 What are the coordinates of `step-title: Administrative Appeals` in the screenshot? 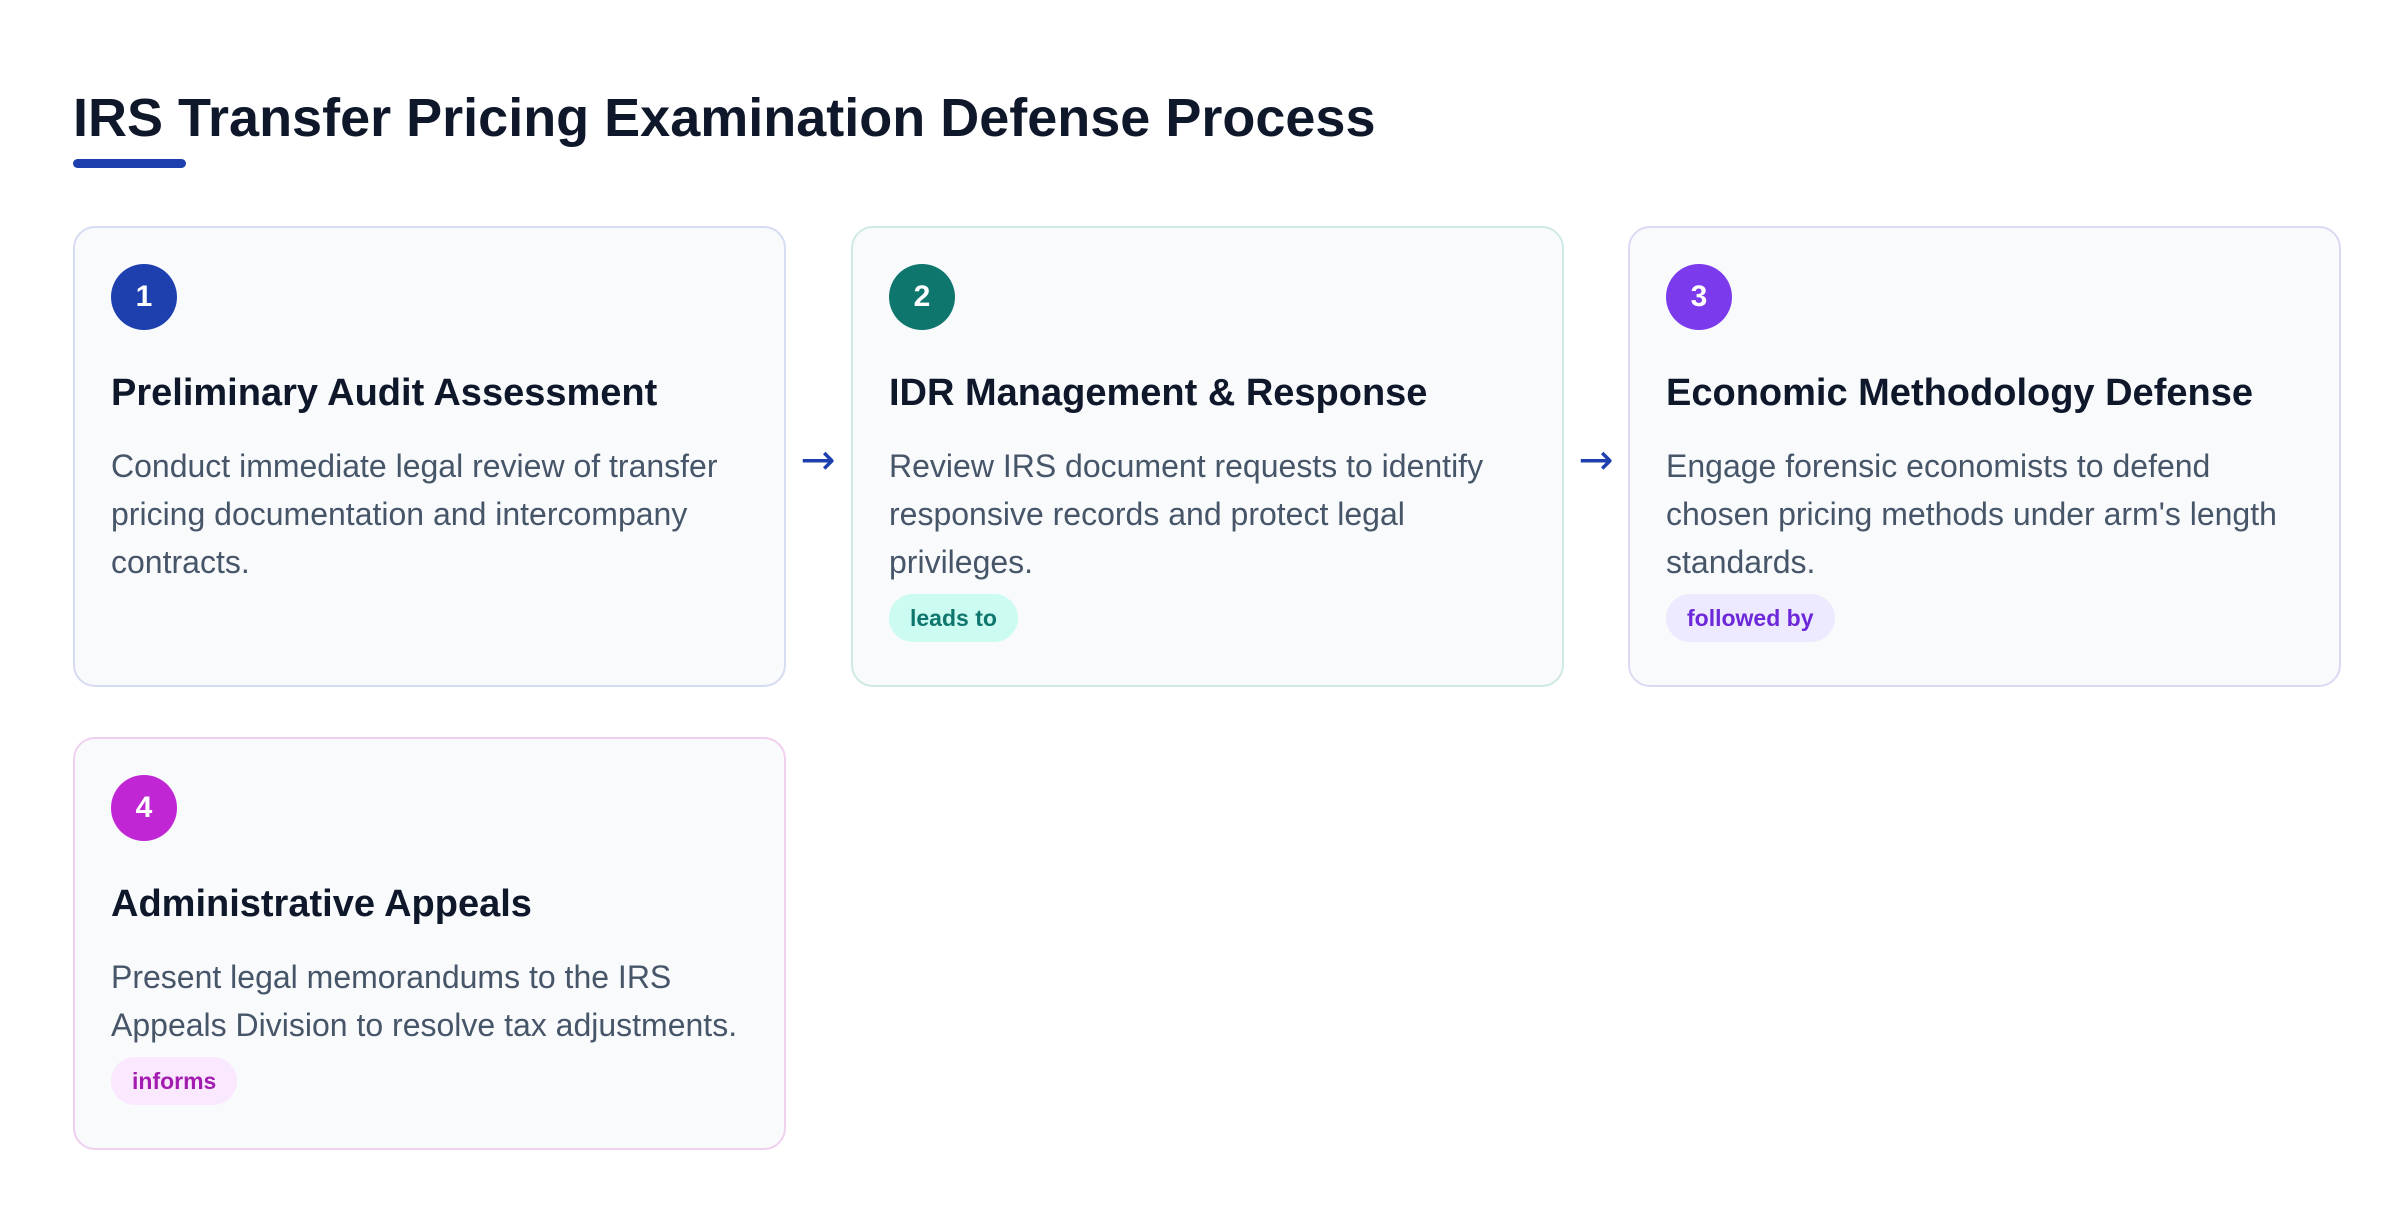 It's located at (321, 904).